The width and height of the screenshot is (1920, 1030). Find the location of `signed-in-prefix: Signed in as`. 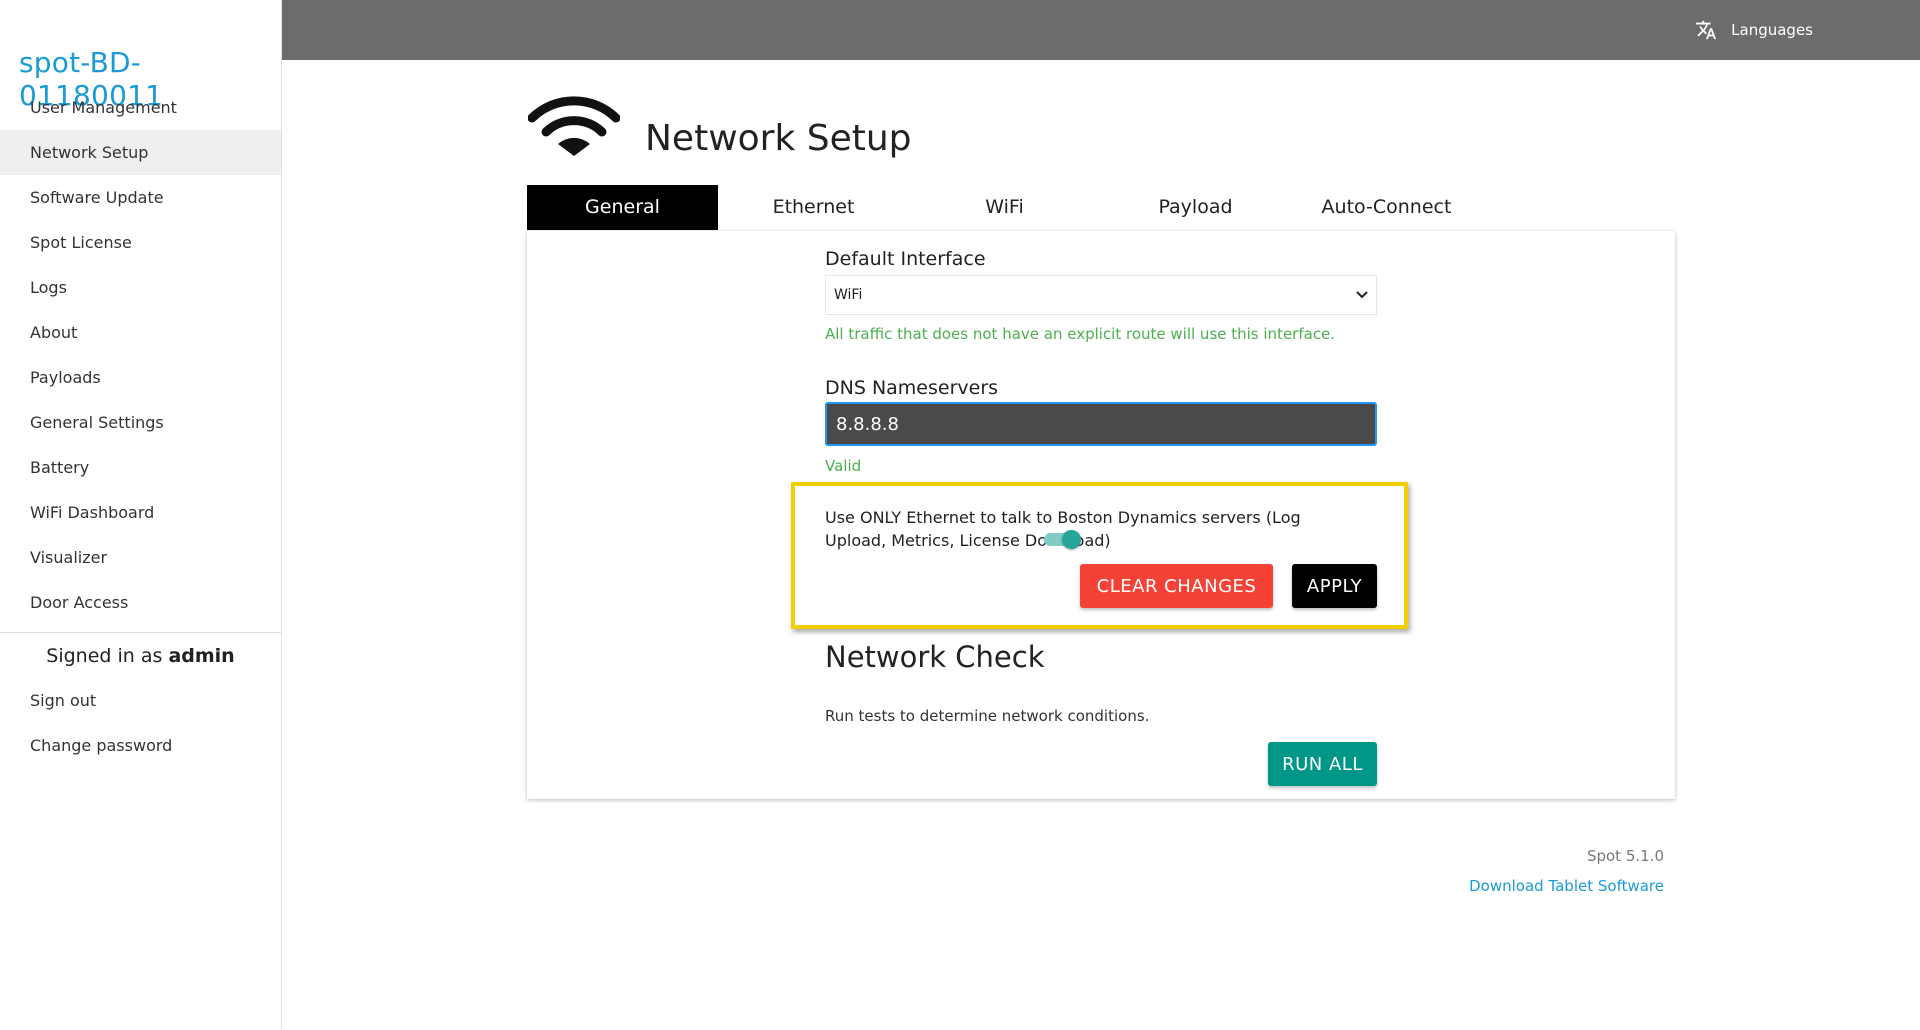

signed-in-prefix: Signed in as is located at coordinates (104, 656).